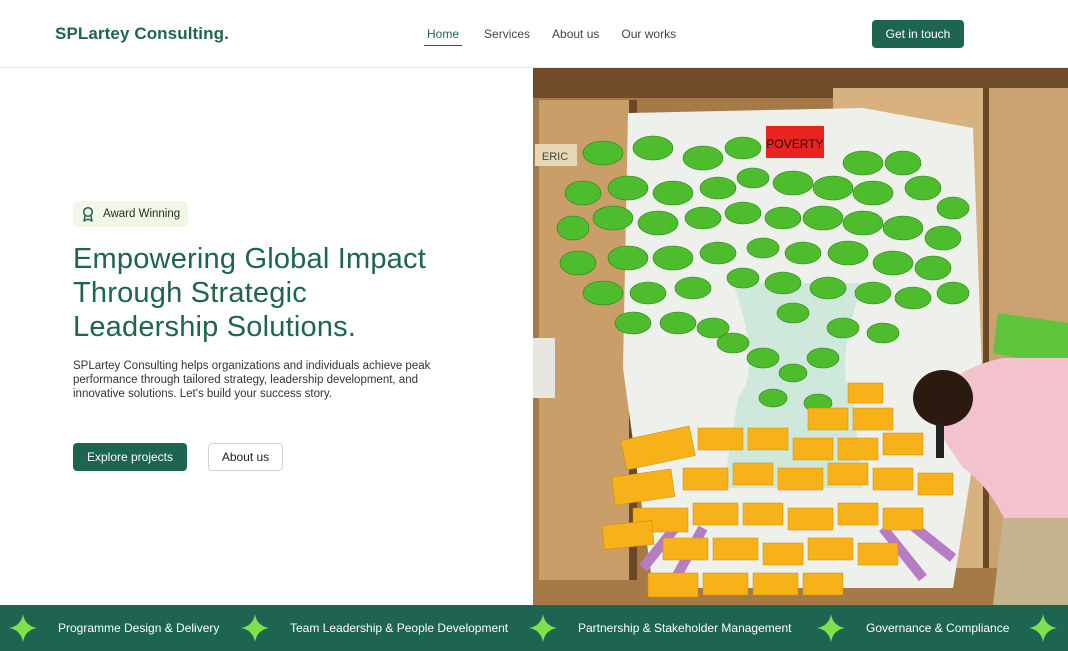 This screenshot has height=651, width=1068. Describe the element at coordinates (139, 628) in the screenshot. I see `ticker-item: Programme Design & Delivery` at that location.